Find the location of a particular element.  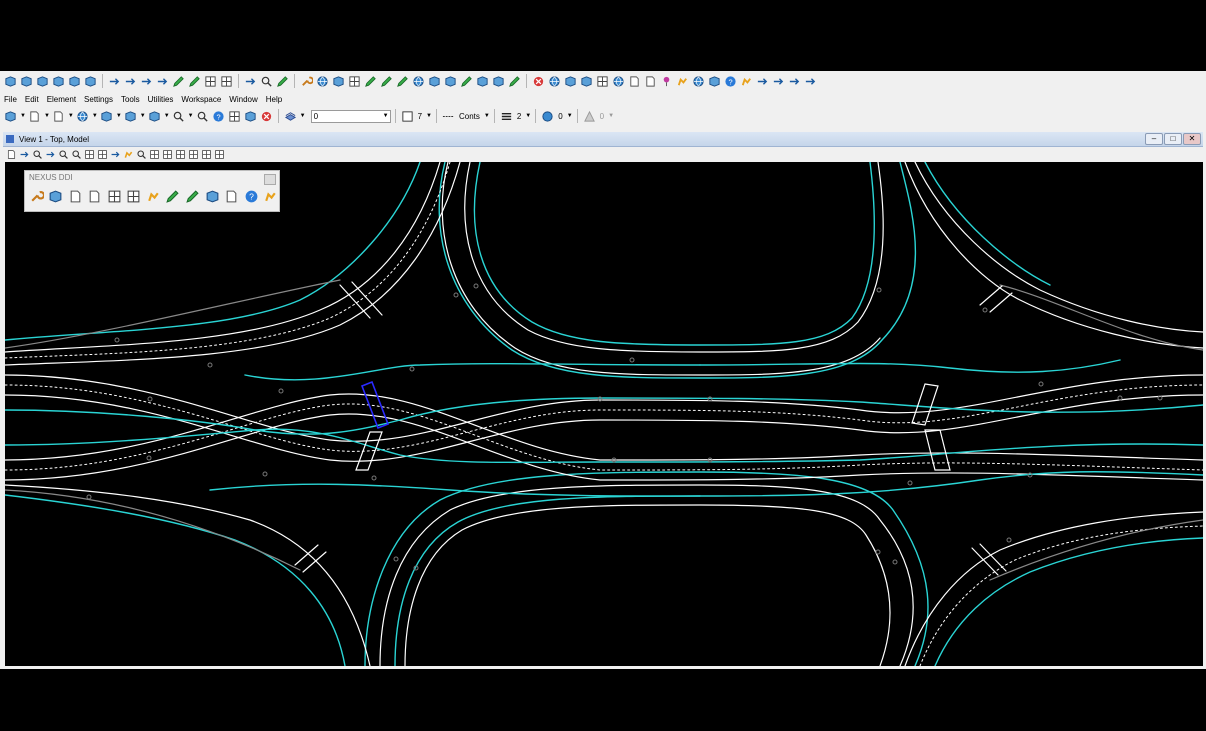

line-weight-dropdown-arrow: ▼ is located at coordinates (528, 116).